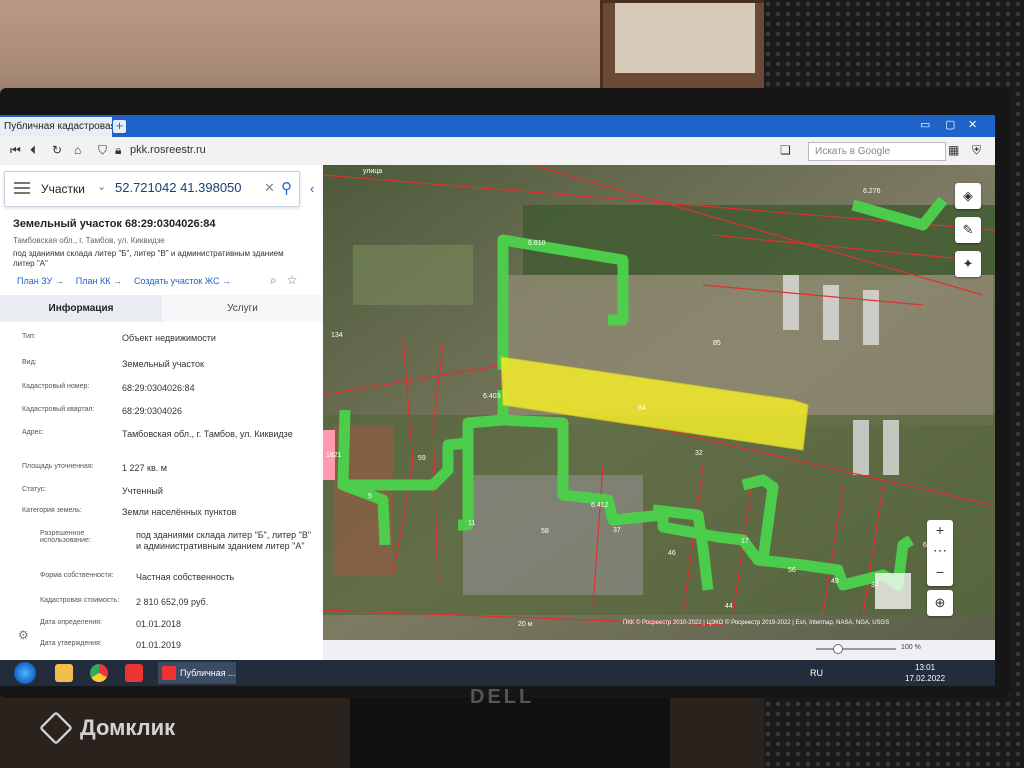  Describe the element at coordinates (77, 575) in the screenshot. I see `info-key: Форма собственности:` at that location.